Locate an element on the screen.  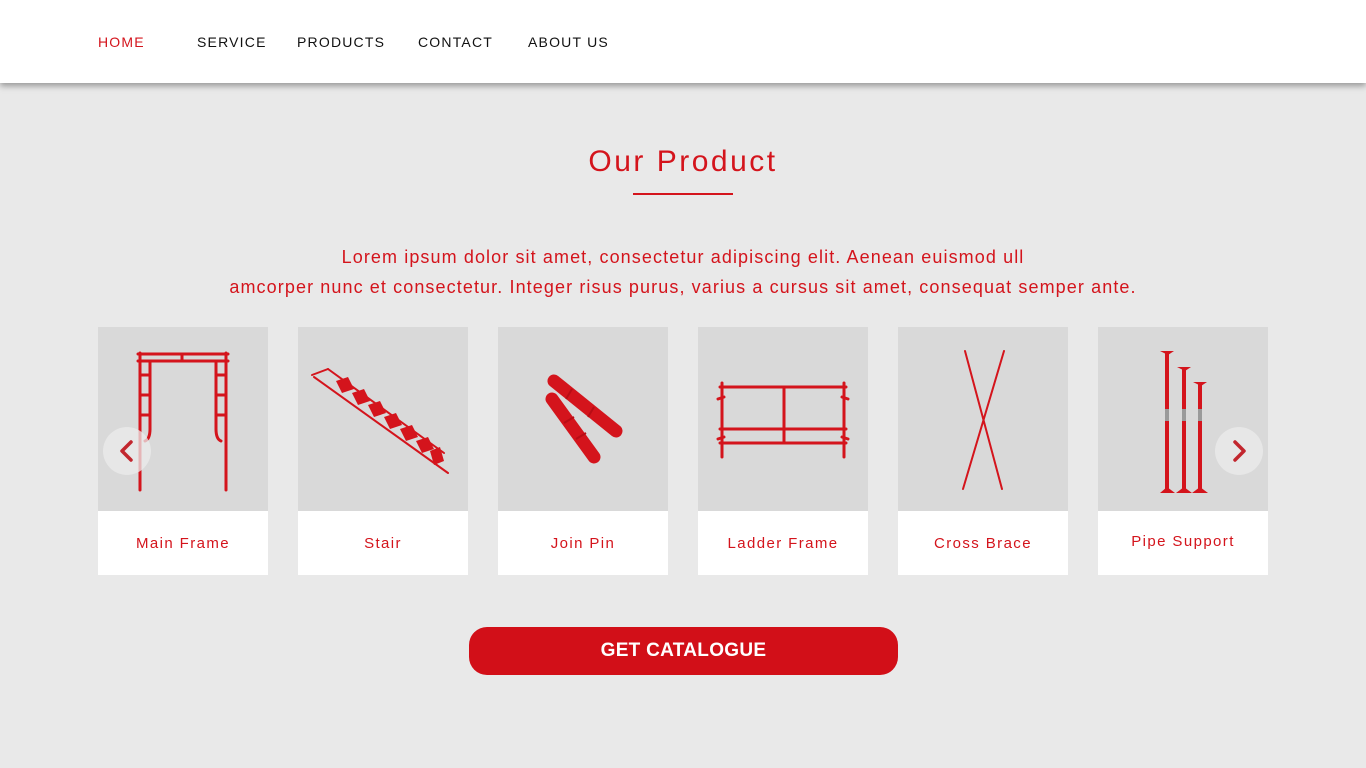
main-frame-icon is located at coordinates (183, 421).